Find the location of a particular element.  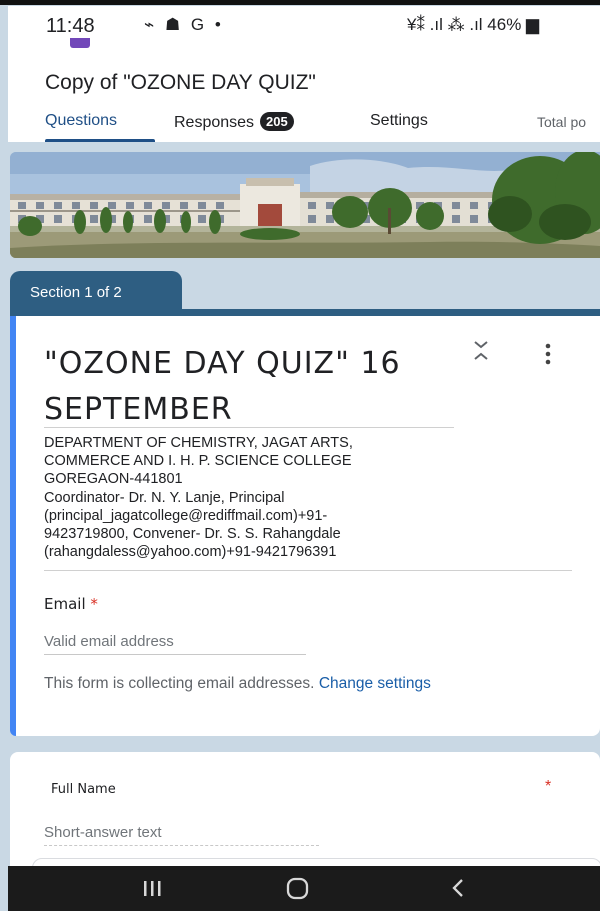

recent-apps-icon is located at coordinates (152, 888).